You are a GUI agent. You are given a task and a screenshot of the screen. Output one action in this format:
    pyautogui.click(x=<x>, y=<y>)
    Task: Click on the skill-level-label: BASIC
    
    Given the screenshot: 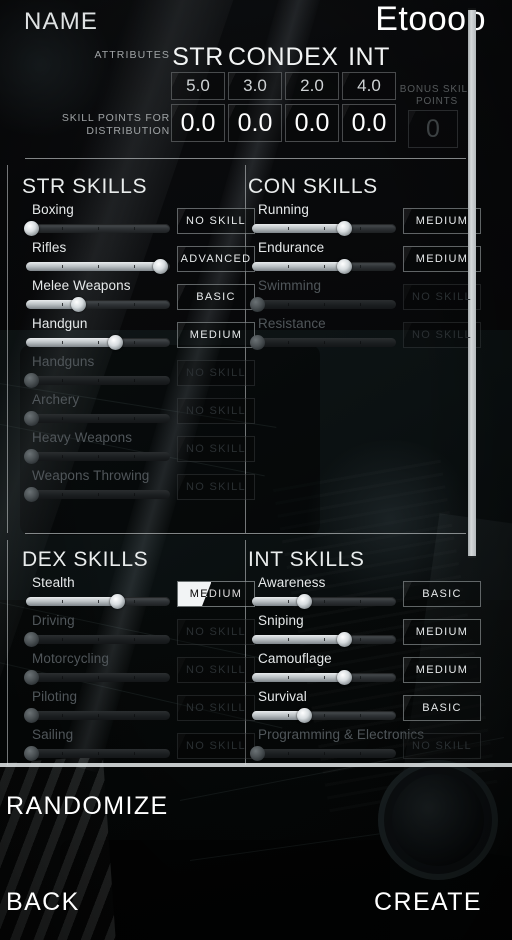 What is the action you would take?
    pyautogui.click(x=216, y=297)
    